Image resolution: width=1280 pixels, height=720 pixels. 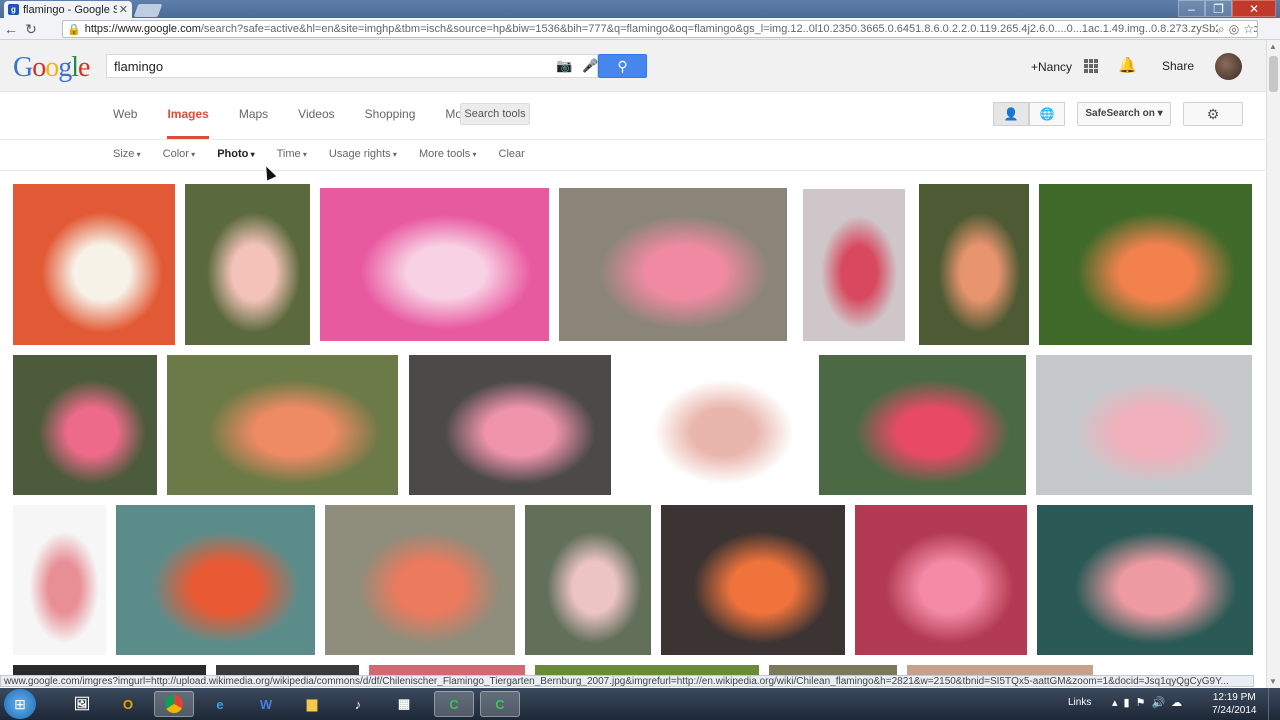 What do you see at coordinates (1127, 65) in the screenshot?
I see `notification-bell-icon: 🔔` at bounding box center [1127, 65].